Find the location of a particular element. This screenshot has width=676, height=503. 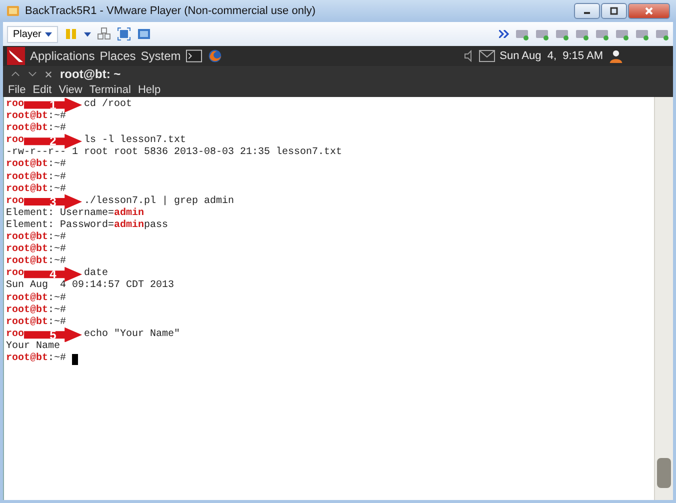

user-icon is located at coordinates (616, 56).